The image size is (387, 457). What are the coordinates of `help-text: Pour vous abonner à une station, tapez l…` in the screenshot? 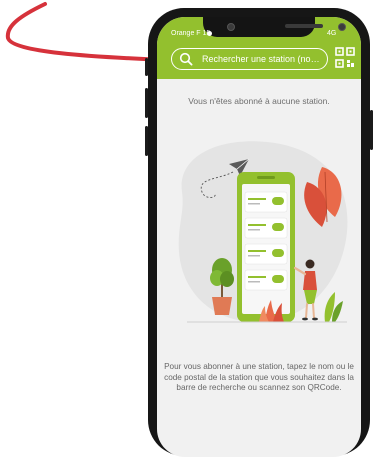 It's located at (259, 377).